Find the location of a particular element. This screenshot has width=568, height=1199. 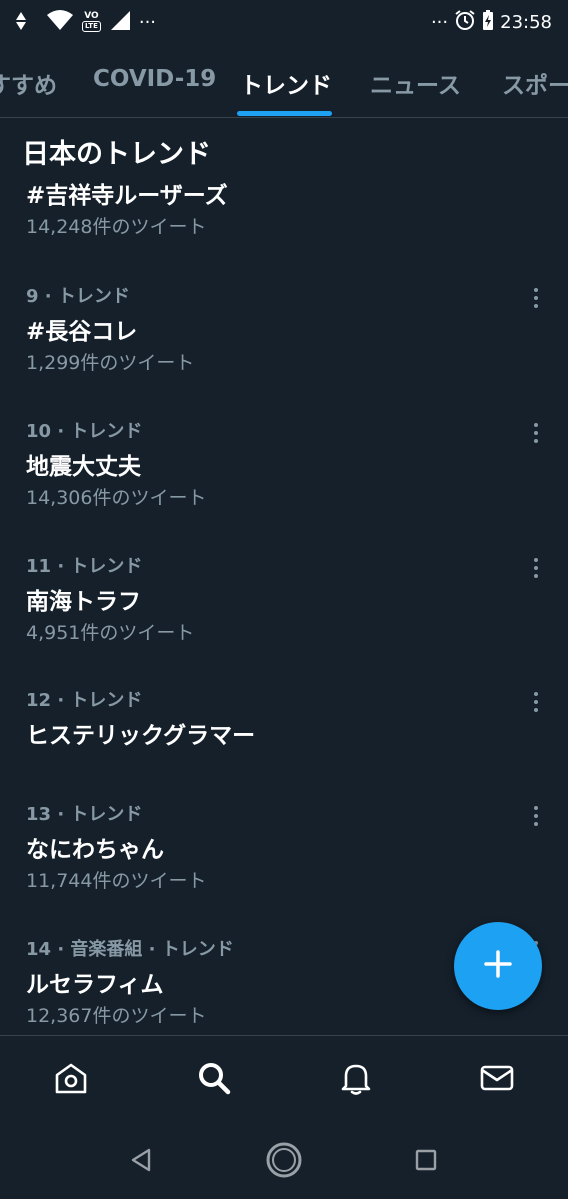

clock-time: 23:58 is located at coordinates (526, 22).